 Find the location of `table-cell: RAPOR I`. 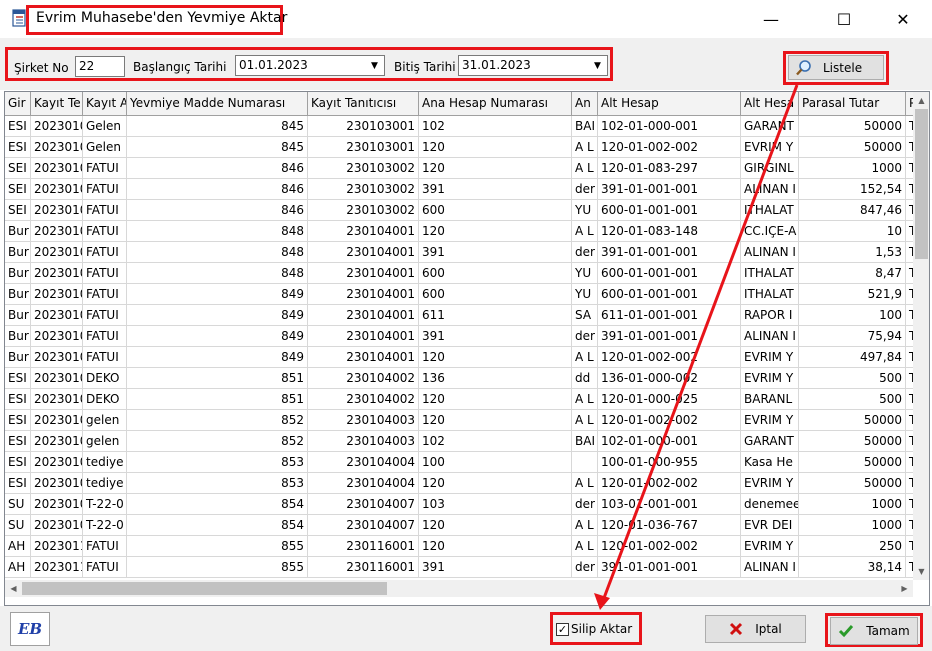

table-cell: RAPOR I is located at coordinates (770, 315).